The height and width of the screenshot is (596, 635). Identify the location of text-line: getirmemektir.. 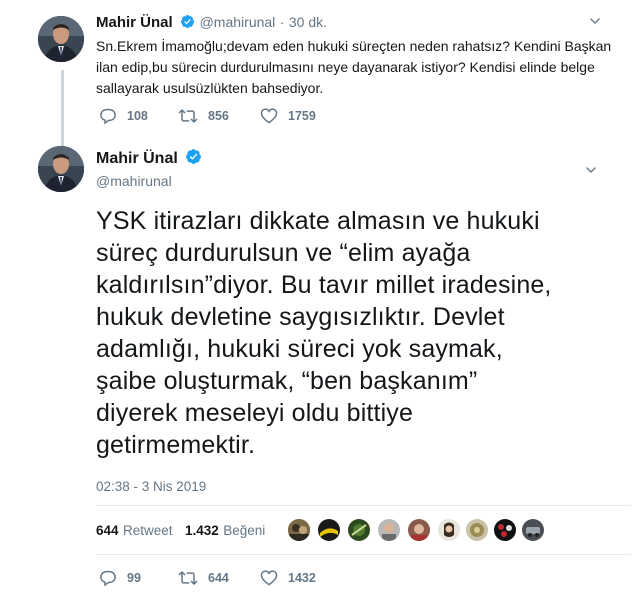
(176, 445).